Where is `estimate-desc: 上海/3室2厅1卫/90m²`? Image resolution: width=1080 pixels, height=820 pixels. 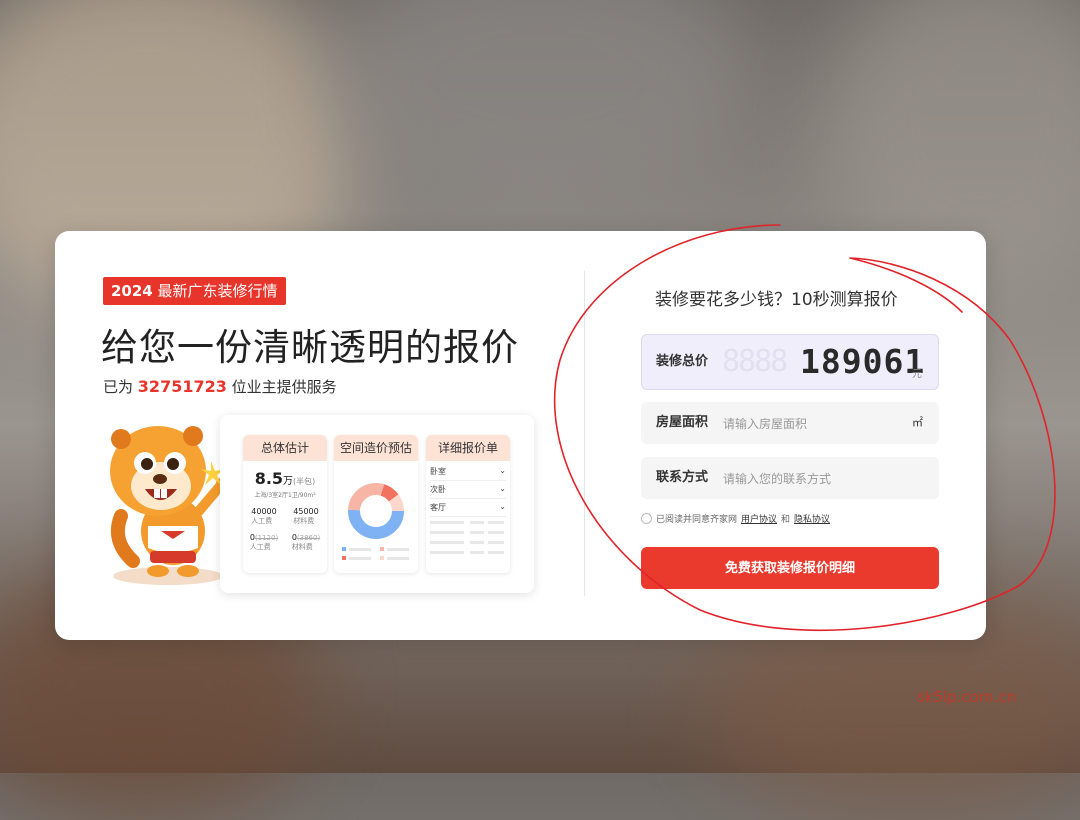 estimate-desc: 上海/3室2厅1卫/90m² is located at coordinates (285, 495).